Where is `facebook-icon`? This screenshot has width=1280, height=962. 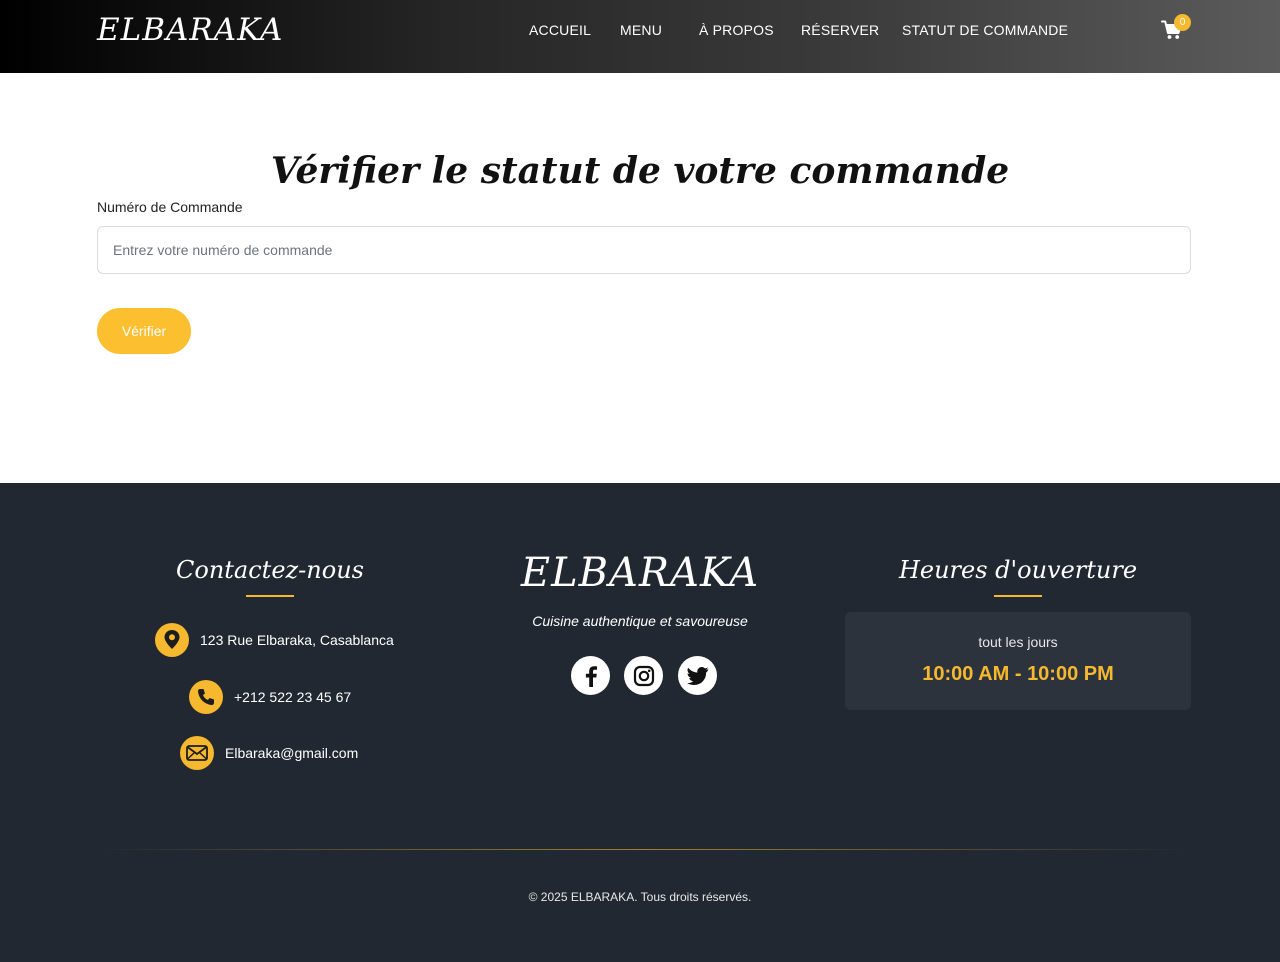 facebook-icon is located at coordinates (590, 675).